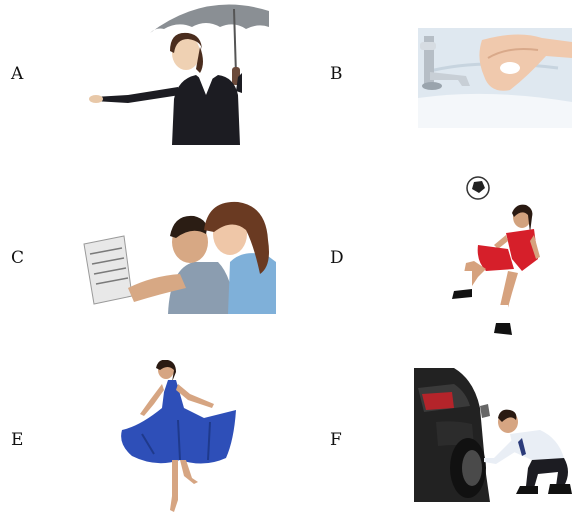  I want to click on girl-dancing-icon, so click(179, 439).